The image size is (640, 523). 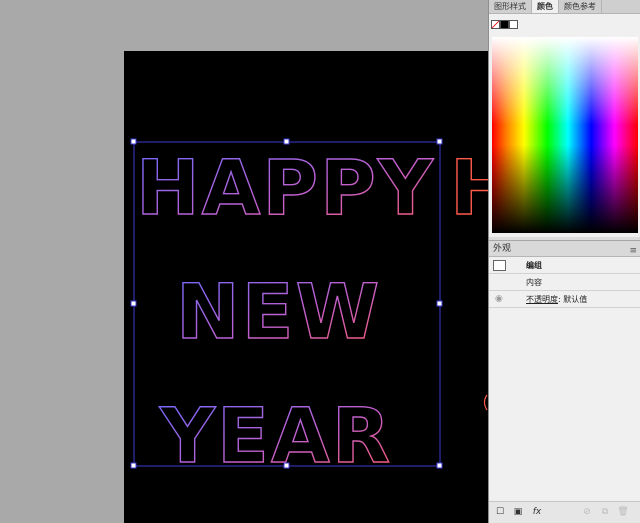 I want to click on appearance-row-group: 编组, so click(x=564, y=265).